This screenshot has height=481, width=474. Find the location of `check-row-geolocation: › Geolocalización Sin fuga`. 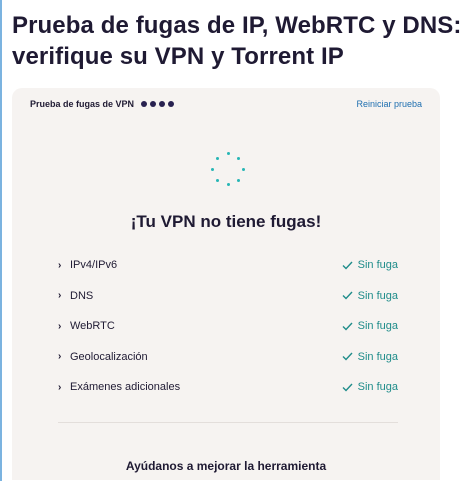

check-row-geolocation: › Geolocalización Sin fuga is located at coordinates (228, 357).